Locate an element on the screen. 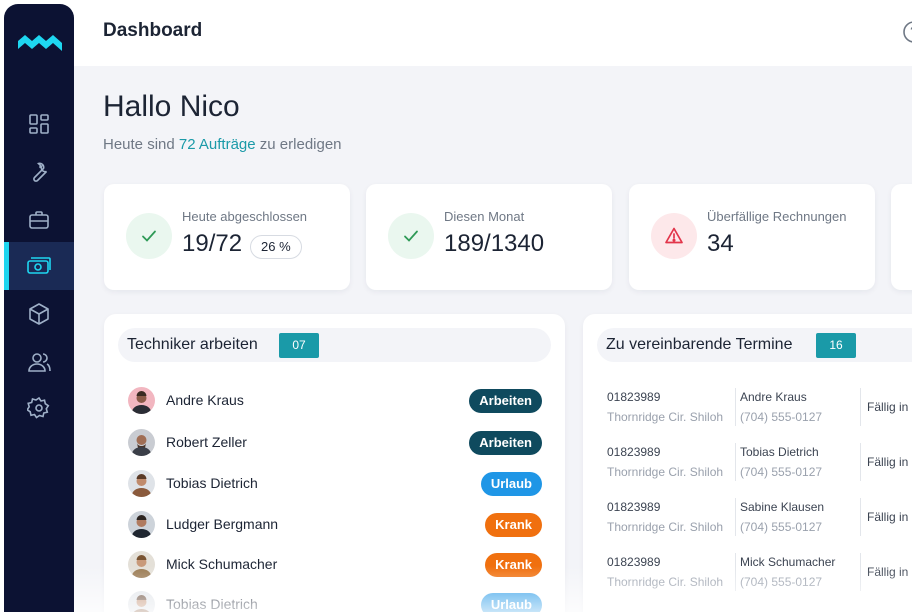  nav-inventory is located at coordinates (39, 314).